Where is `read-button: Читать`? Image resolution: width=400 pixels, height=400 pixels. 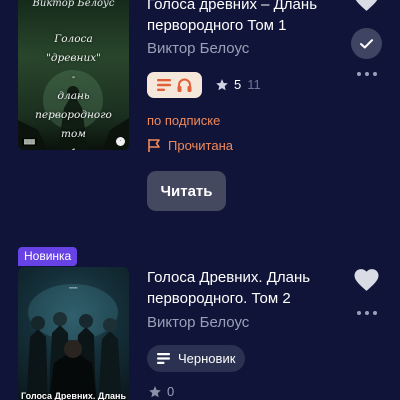
read-button: Читать is located at coordinates (186, 191).